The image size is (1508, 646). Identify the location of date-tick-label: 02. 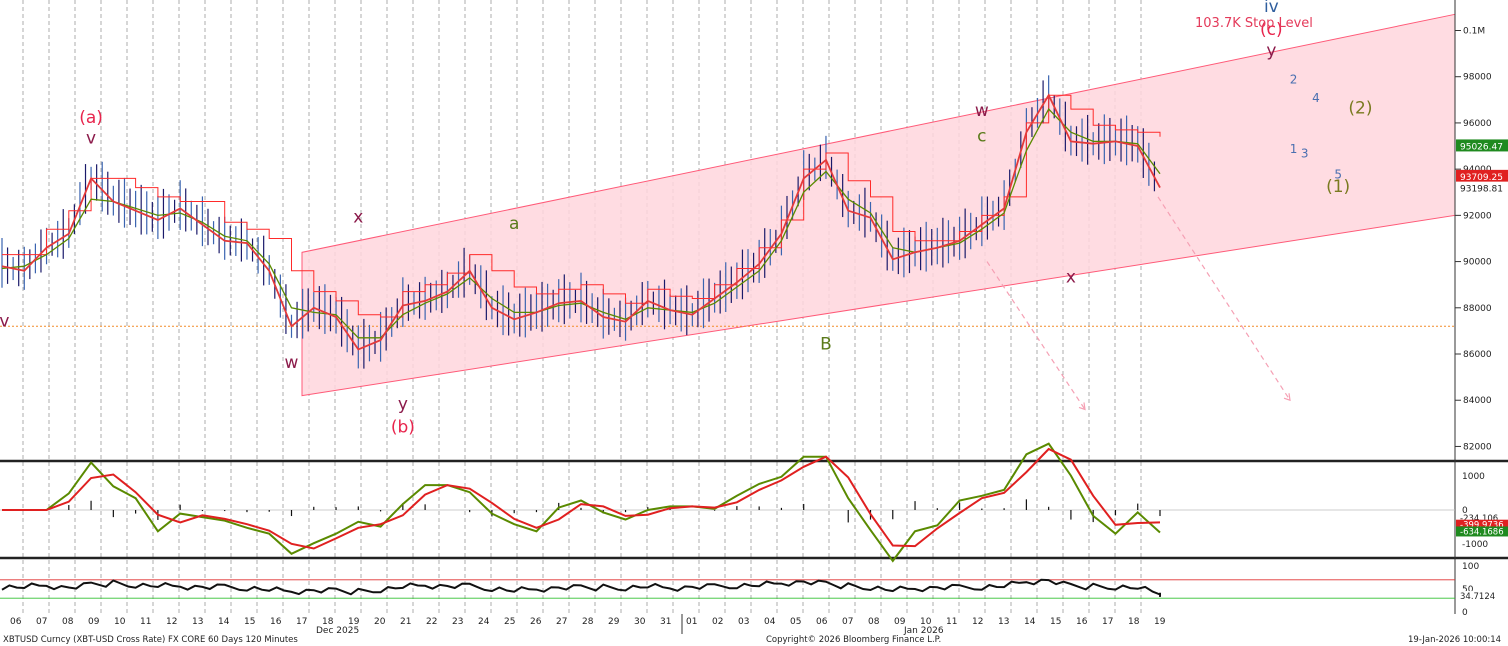
(717, 622).